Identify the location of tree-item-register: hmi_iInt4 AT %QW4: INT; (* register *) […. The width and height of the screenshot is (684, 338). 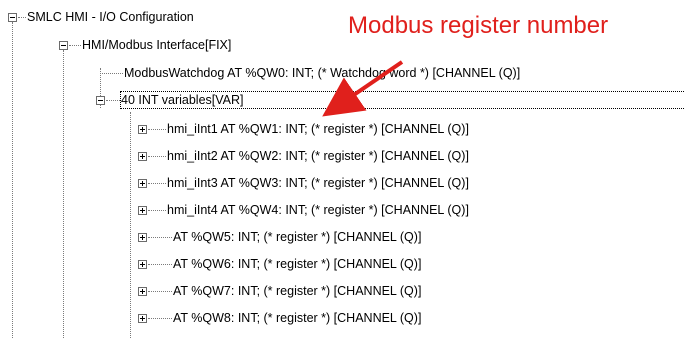
(318, 210).